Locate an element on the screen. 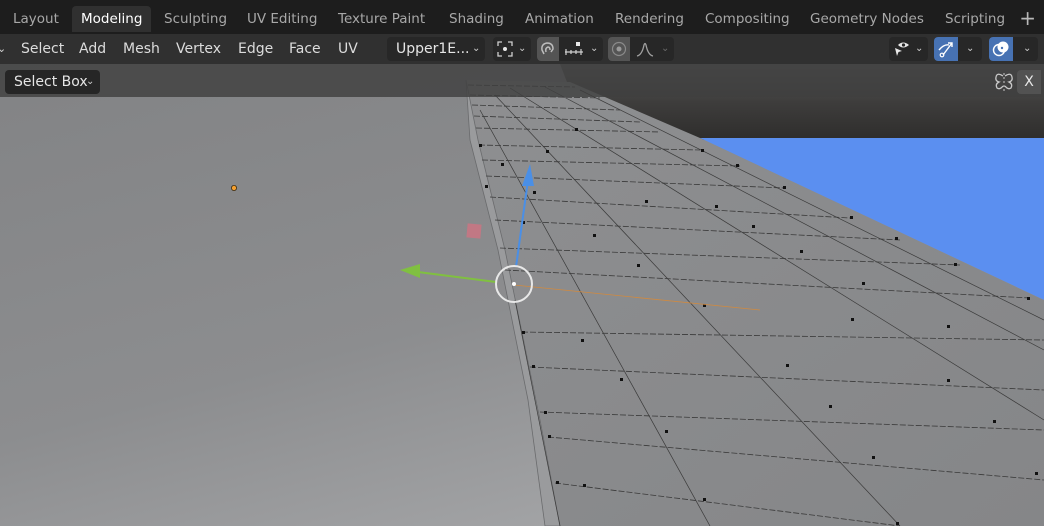 This screenshot has height=526, width=1044. proportional-edit-toggle is located at coordinates (619, 49).